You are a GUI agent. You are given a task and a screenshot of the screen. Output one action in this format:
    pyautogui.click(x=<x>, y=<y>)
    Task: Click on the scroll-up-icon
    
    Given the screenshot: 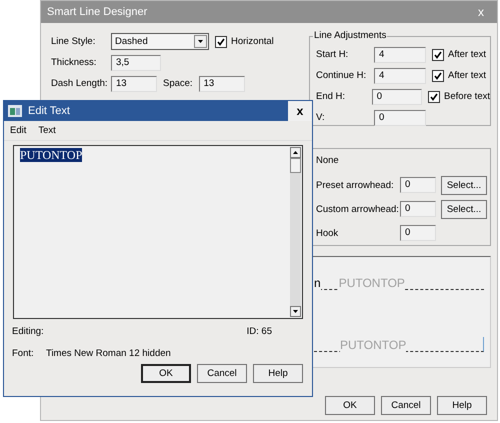 What is the action you would take?
    pyautogui.click(x=295, y=152)
    